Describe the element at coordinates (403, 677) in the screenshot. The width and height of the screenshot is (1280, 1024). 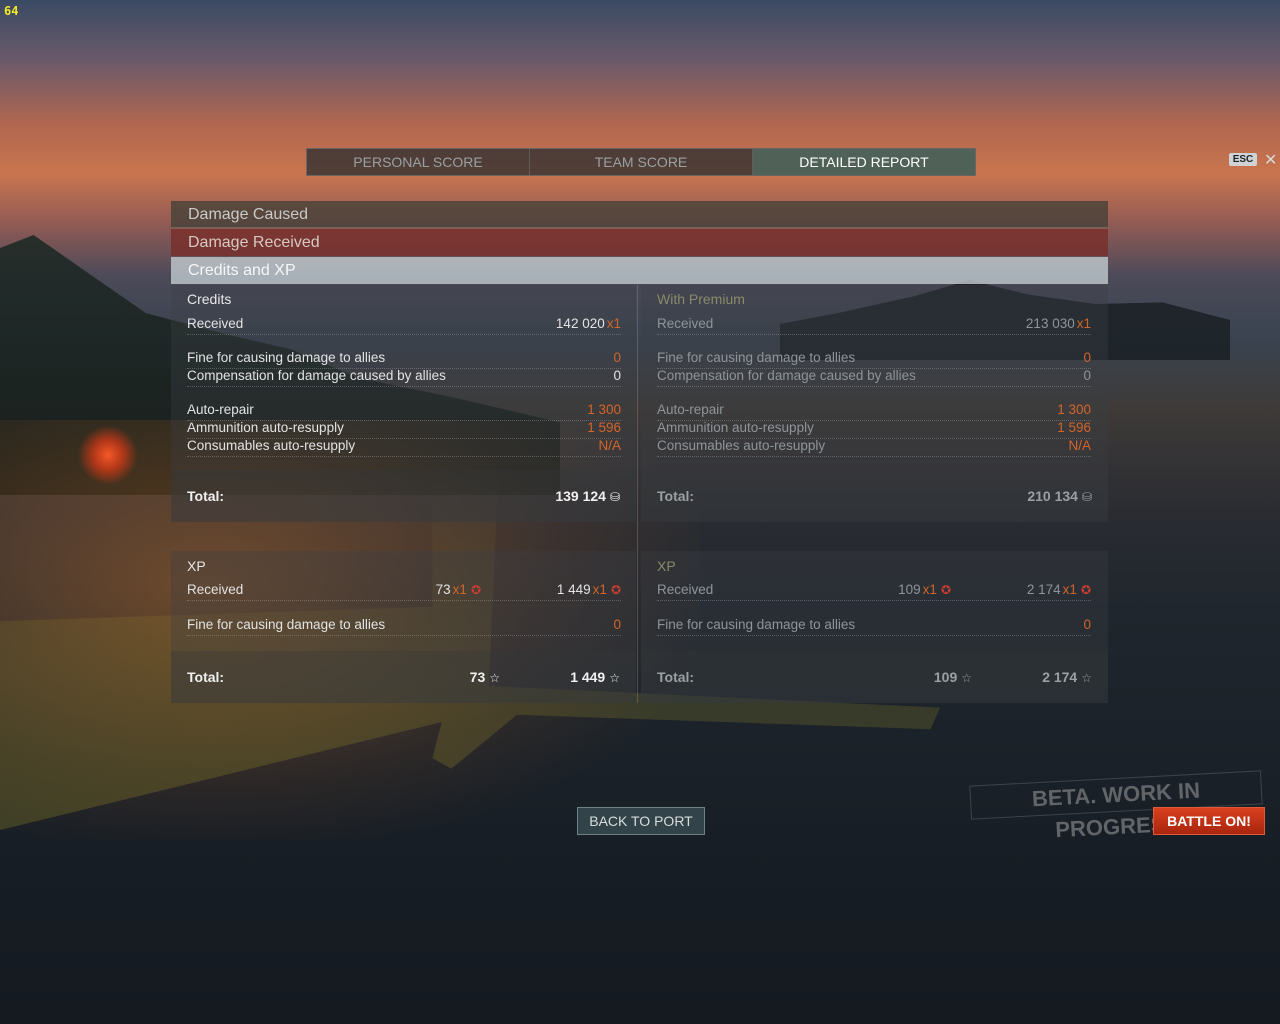
I see `xp-total-row: Total: 73 ☆ 1 449 ☆` at that location.